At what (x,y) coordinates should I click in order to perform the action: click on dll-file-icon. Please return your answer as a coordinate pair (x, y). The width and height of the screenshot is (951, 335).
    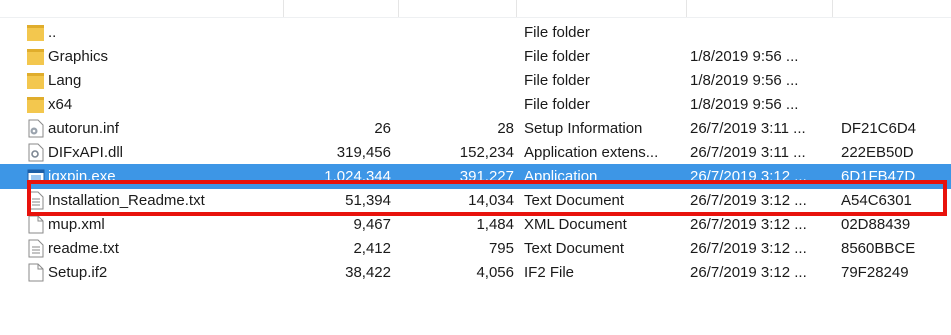
    Looking at the image, I should click on (36, 152).